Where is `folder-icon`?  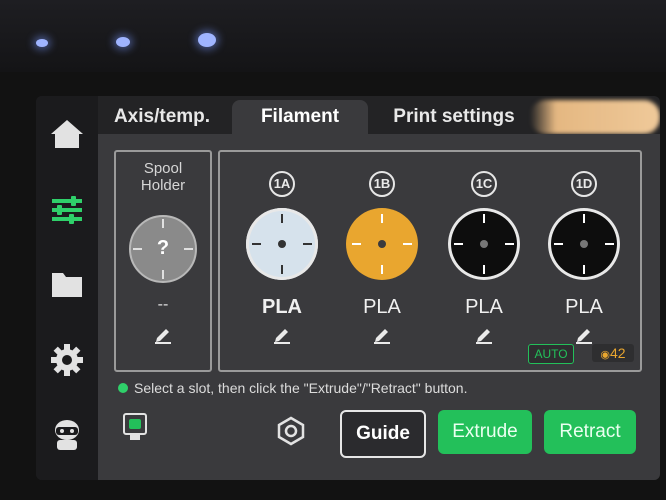
folder-icon is located at coordinates (67, 285).